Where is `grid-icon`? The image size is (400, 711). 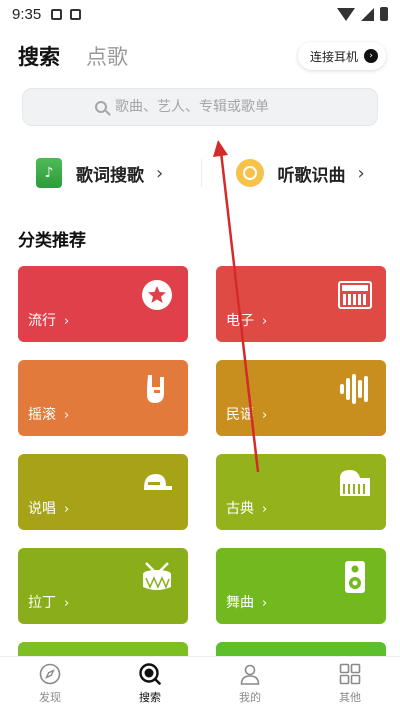 grid-icon is located at coordinates (350, 674).